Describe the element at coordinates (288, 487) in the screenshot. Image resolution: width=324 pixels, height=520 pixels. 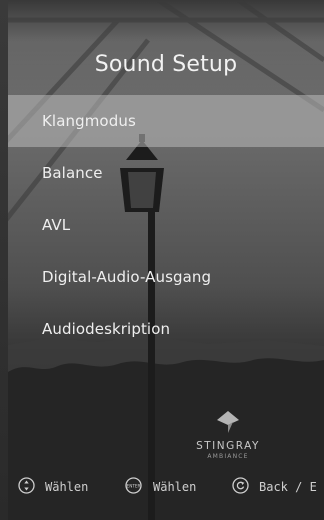
I see `hint-label: Back / E` at that location.